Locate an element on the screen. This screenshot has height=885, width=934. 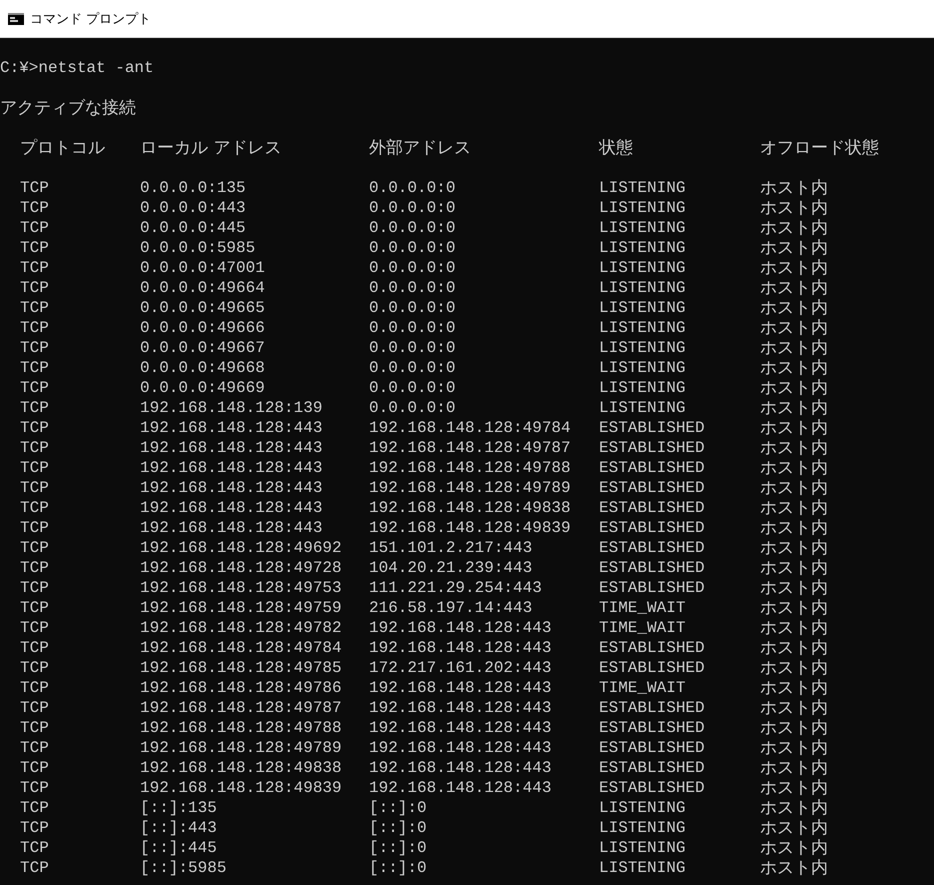
table-cell: 0.0.0.0:135 is located at coordinates (193, 188).